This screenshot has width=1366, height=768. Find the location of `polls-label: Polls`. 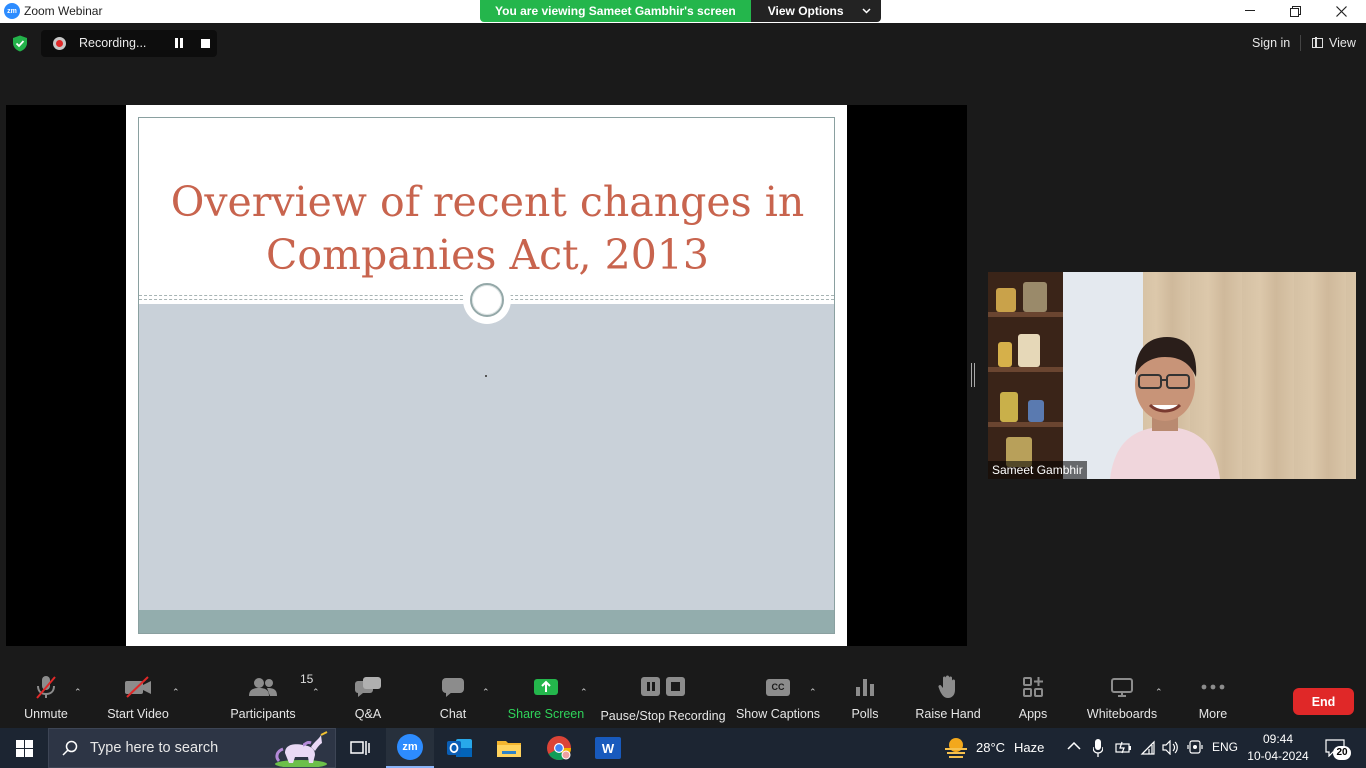

polls-label: Polls is located at coordinates (865, 714).